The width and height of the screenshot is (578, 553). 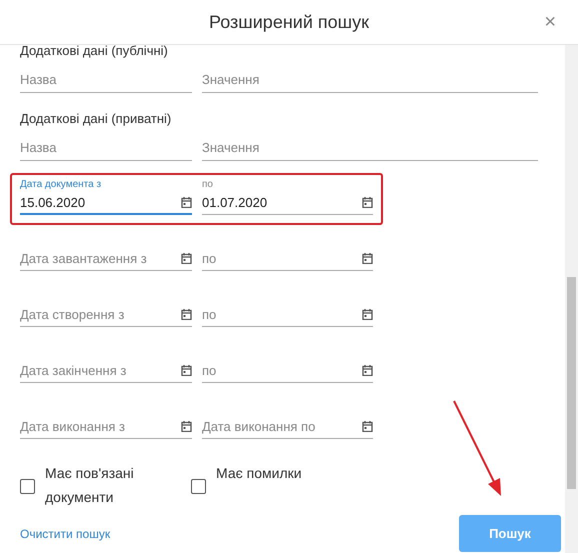 I want to click on date-field: Дата створення з, so click(x=106, y=315).